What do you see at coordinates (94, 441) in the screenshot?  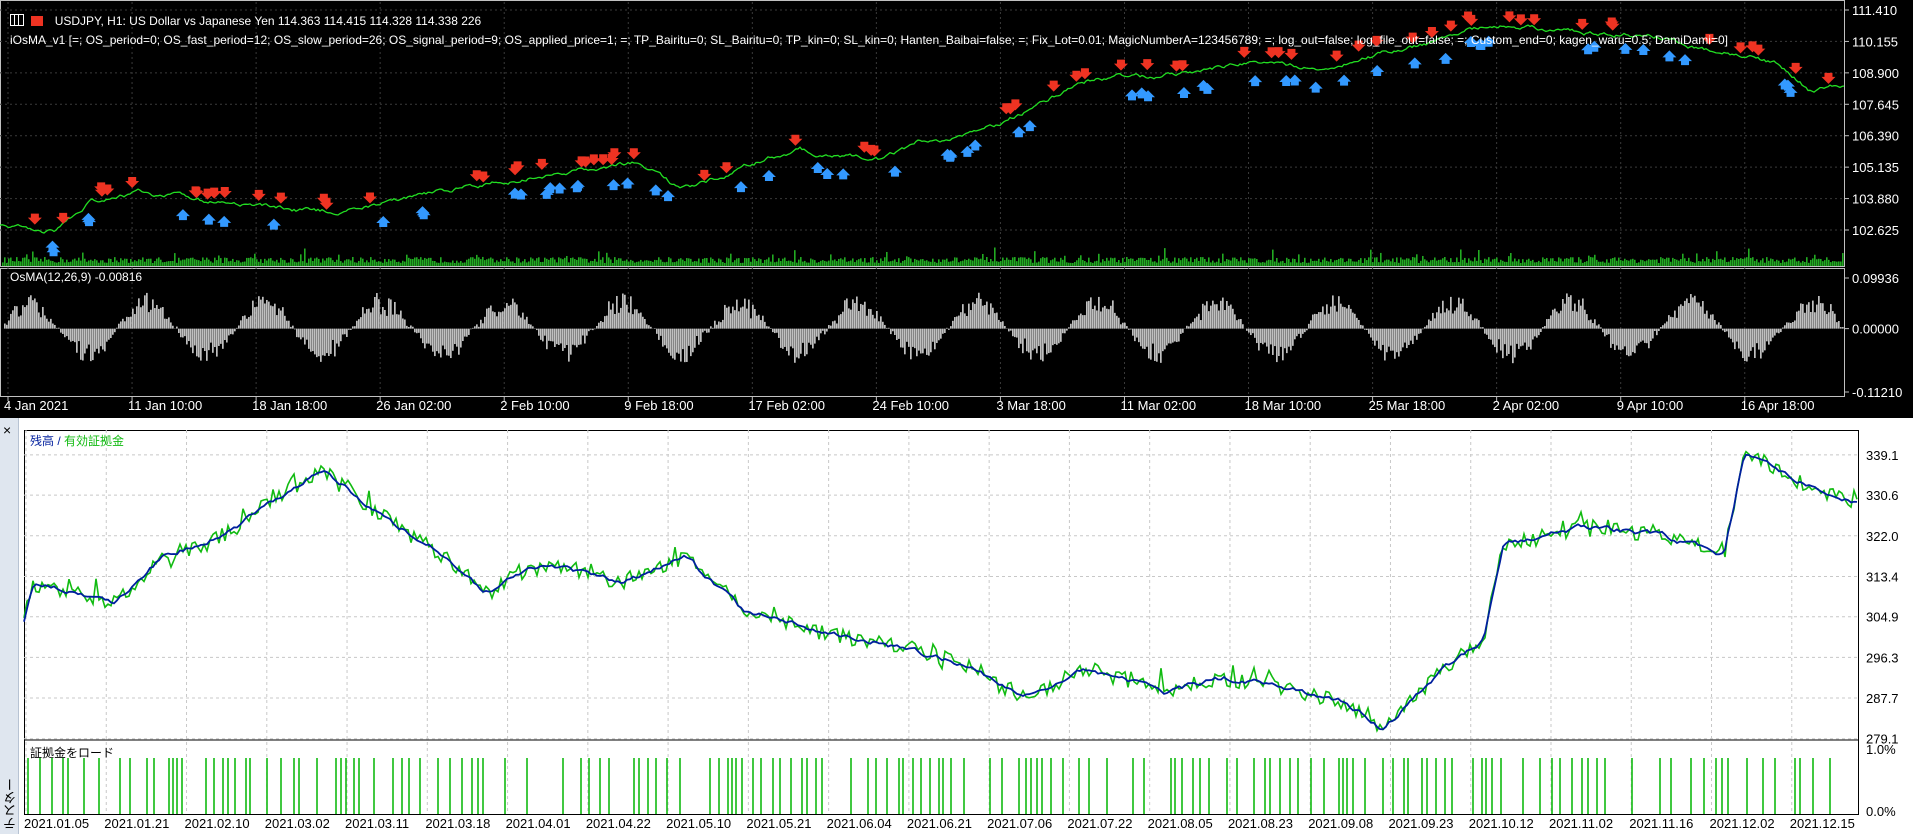 I see `legend-equity: 有効証拠金` at bounding box center [94, 441].